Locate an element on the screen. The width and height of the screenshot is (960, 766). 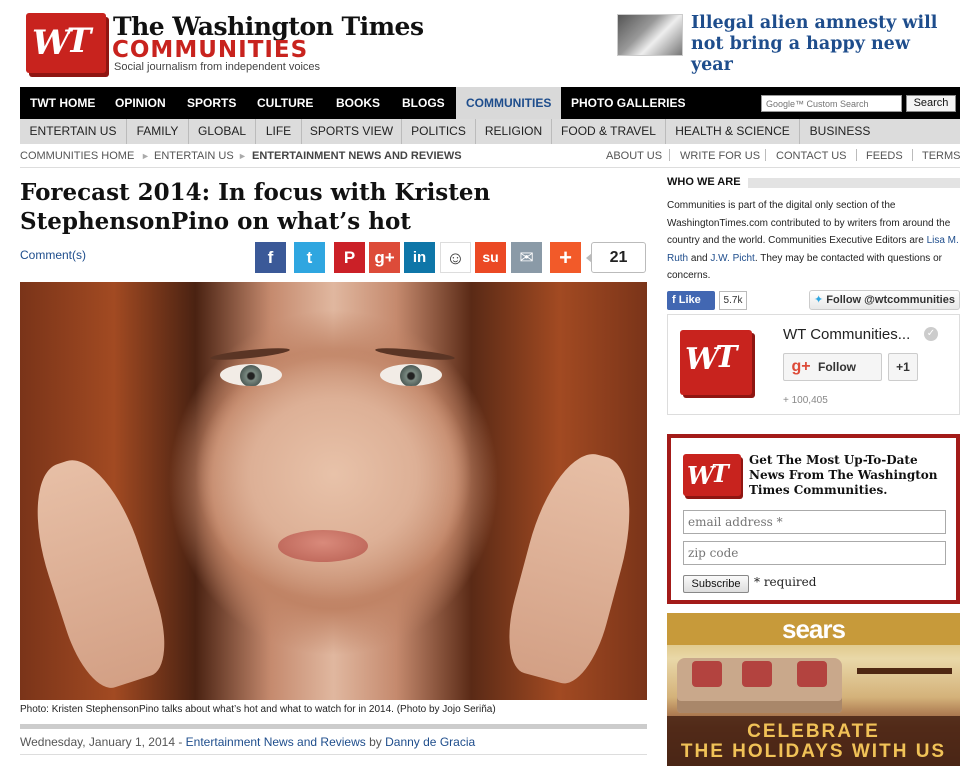
photo-lips is located at coordinates (323, 546).